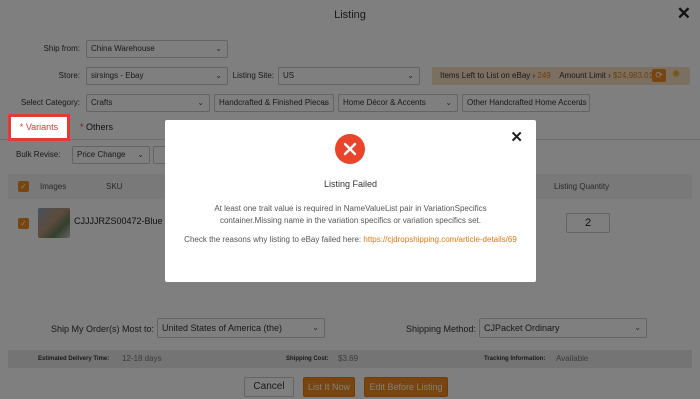 Image resolution: width=700 pixels, height=399 pixels. What do you see at coordinates (42, 127) in the screenshot?
I see `tab-variants-label: Variants` at bounding box center [42, 127].